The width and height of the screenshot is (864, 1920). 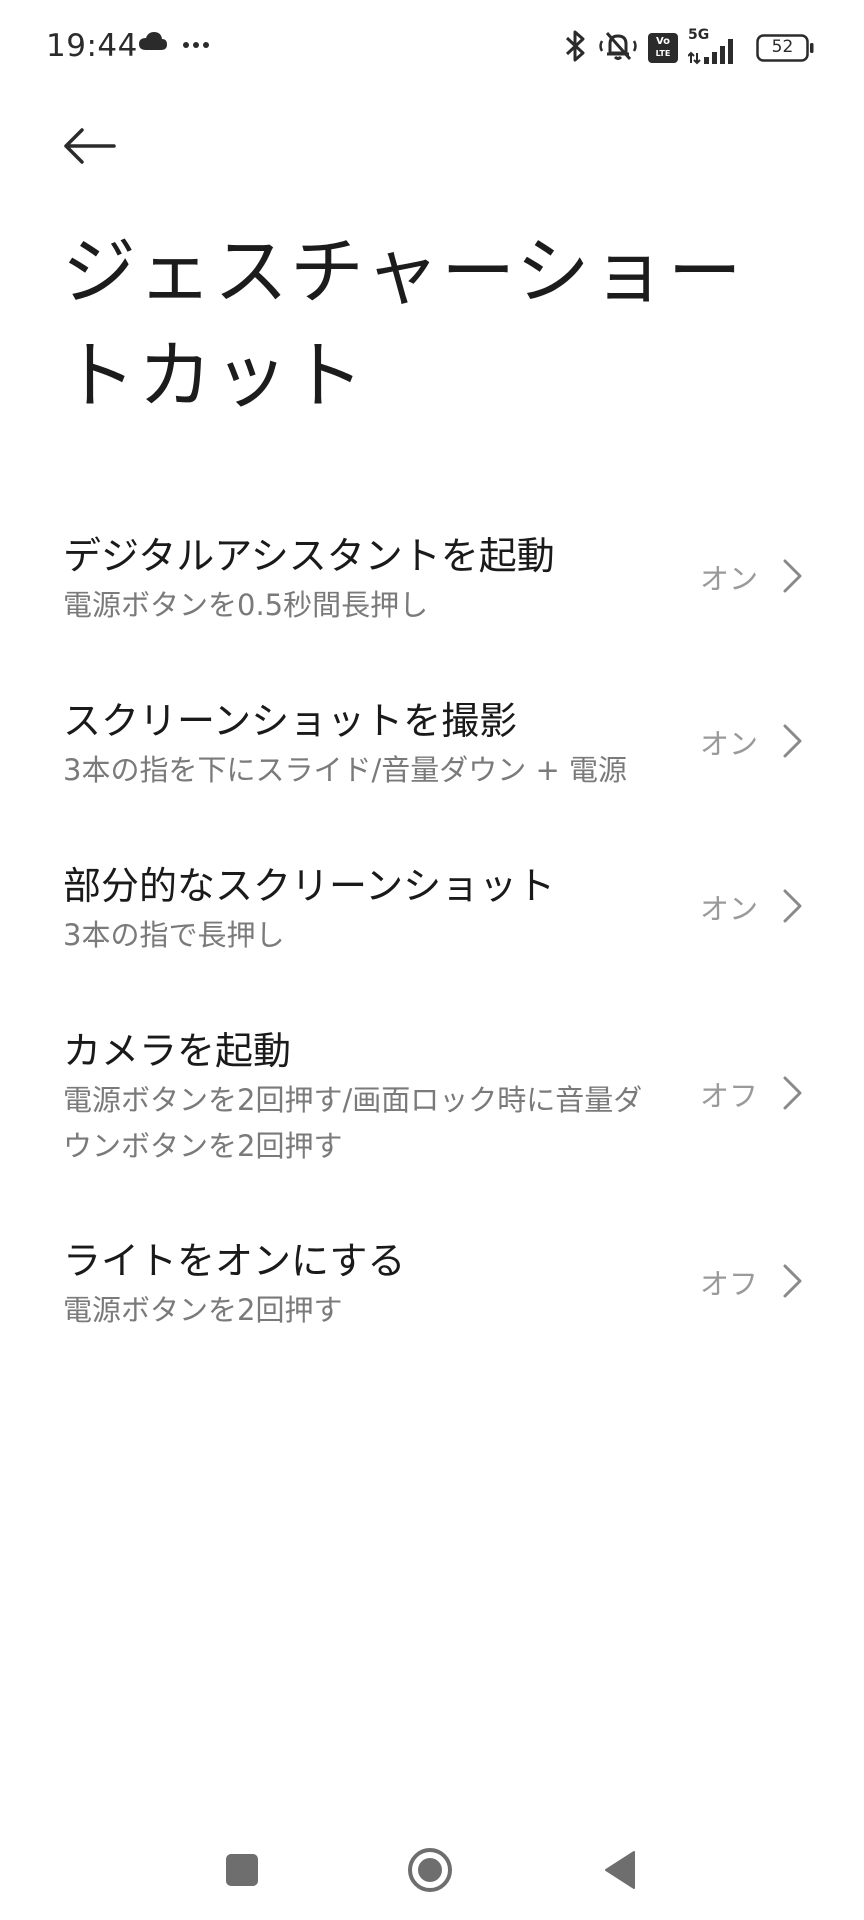 What do you see at coordinates (432, 912) in the screenshot?
I see `setting-partial-screenshot: 部分的なスクリーンショット 3本の指で長押し オン` at bounding box center [432, 912].